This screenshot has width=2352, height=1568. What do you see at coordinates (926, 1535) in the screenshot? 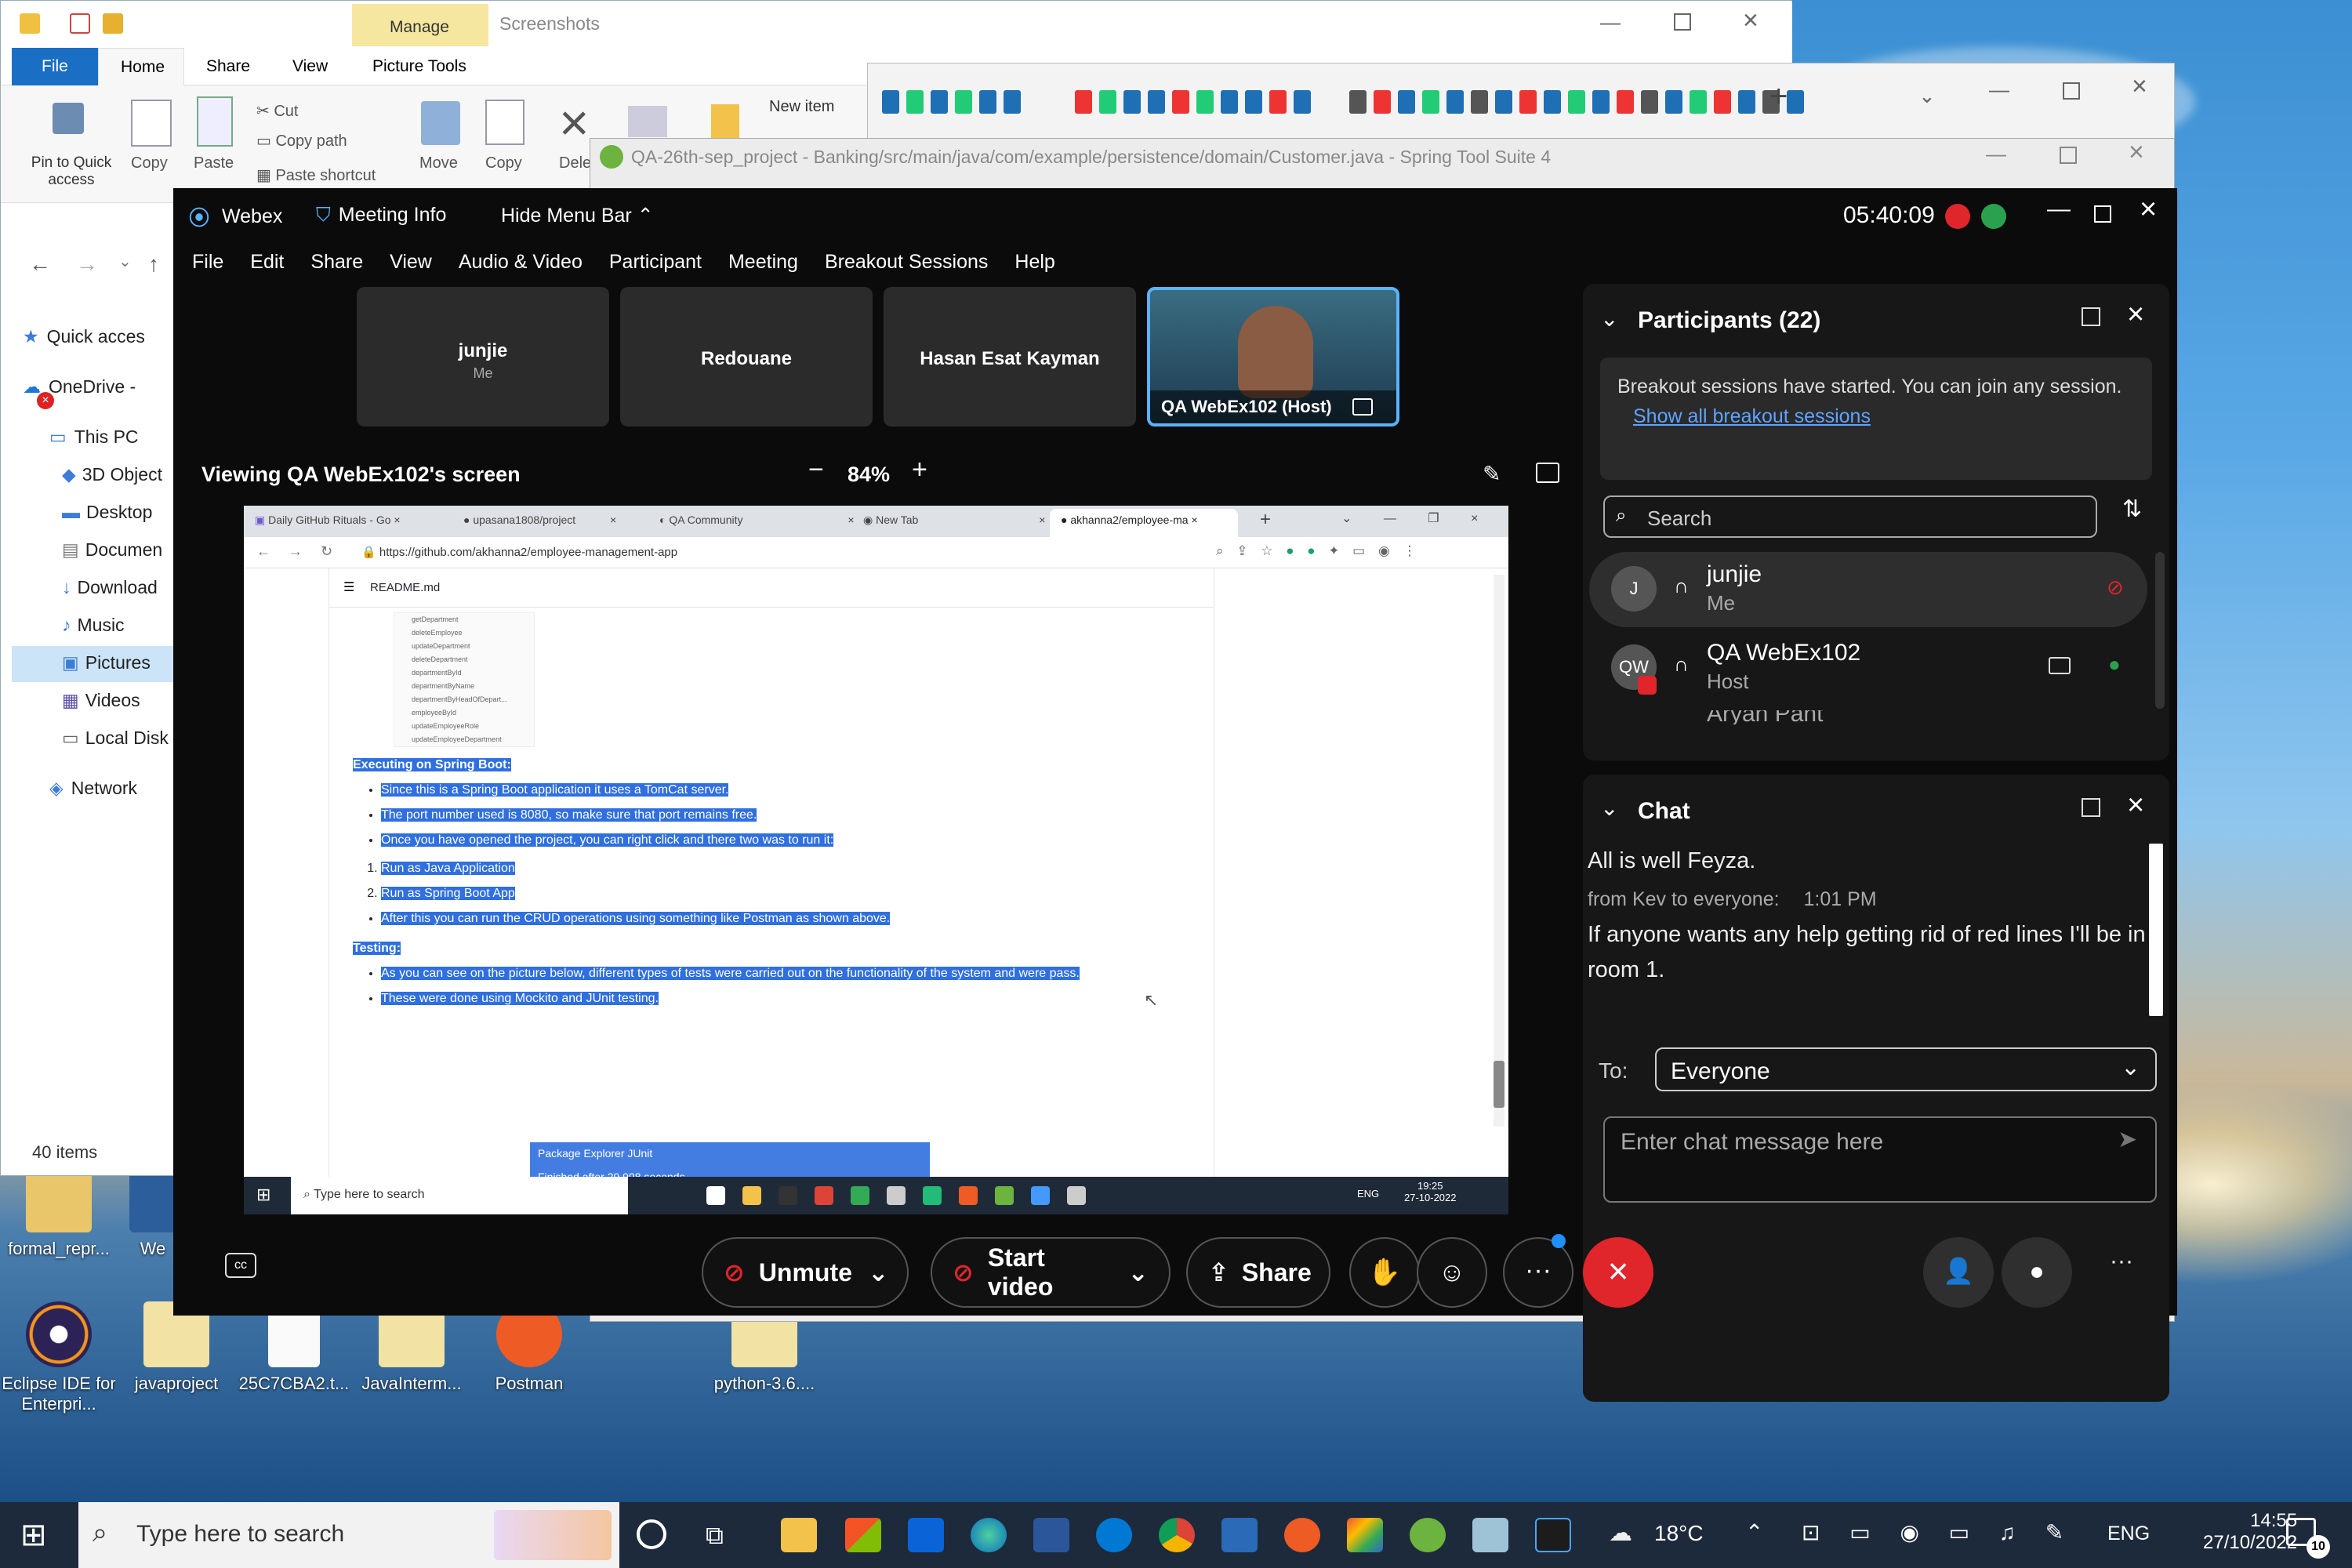
I see `mail-taskbar-icon` at bounding box center [926, 1535].